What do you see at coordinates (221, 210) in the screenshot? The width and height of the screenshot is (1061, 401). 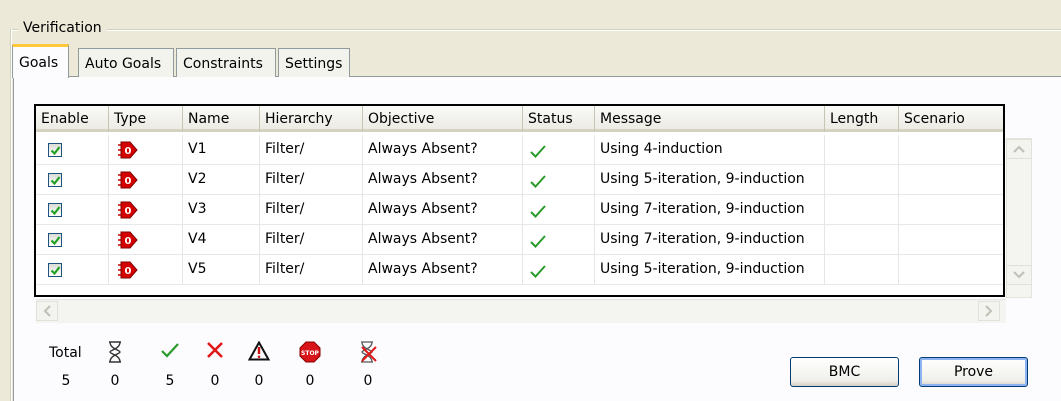 I see `name-cell: V3` at bounding box center [221, 210].